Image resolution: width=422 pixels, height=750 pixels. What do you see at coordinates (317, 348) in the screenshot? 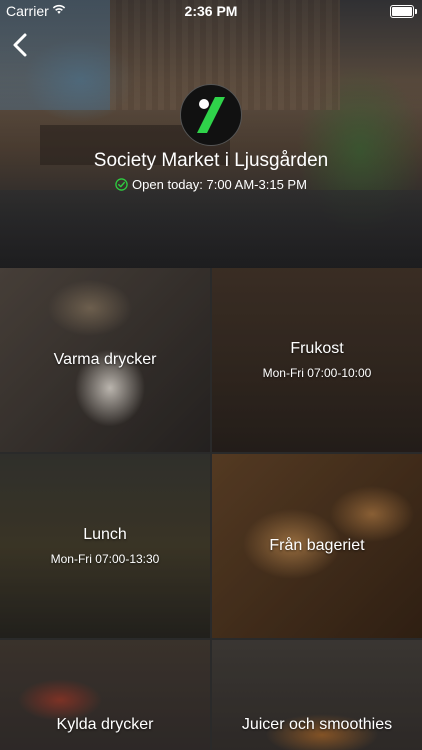
I see `category-title: Frukost` at bounding box center [317, 348].